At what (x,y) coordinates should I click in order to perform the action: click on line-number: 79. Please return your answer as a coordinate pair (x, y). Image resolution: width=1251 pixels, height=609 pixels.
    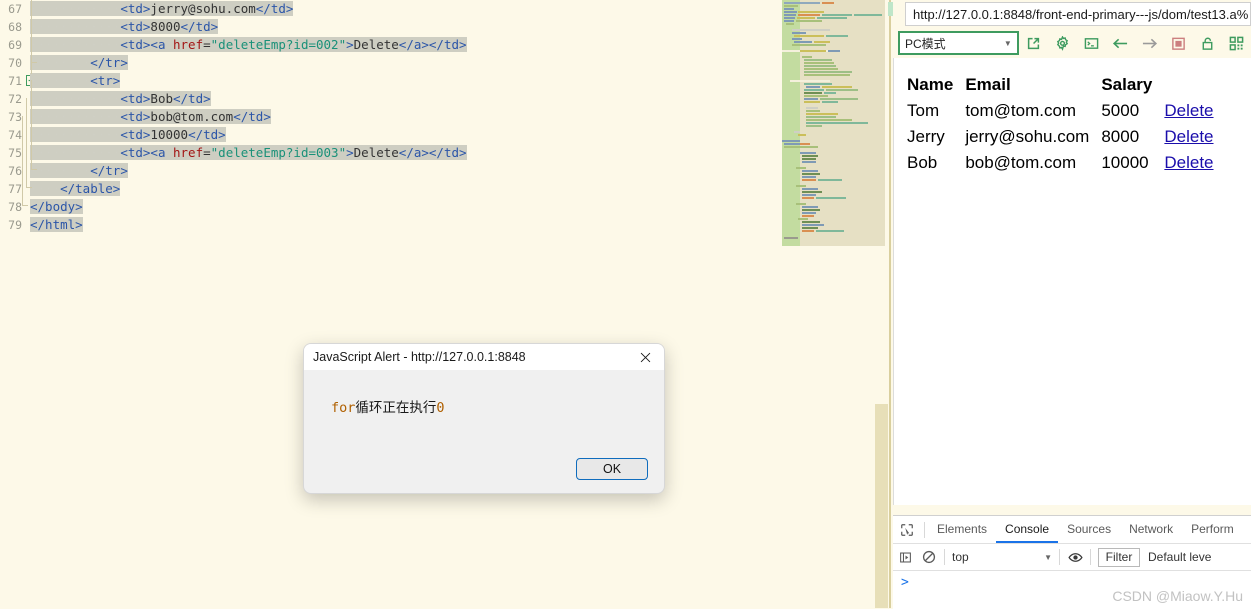
    Looking at the image, I should click on (15, 225).